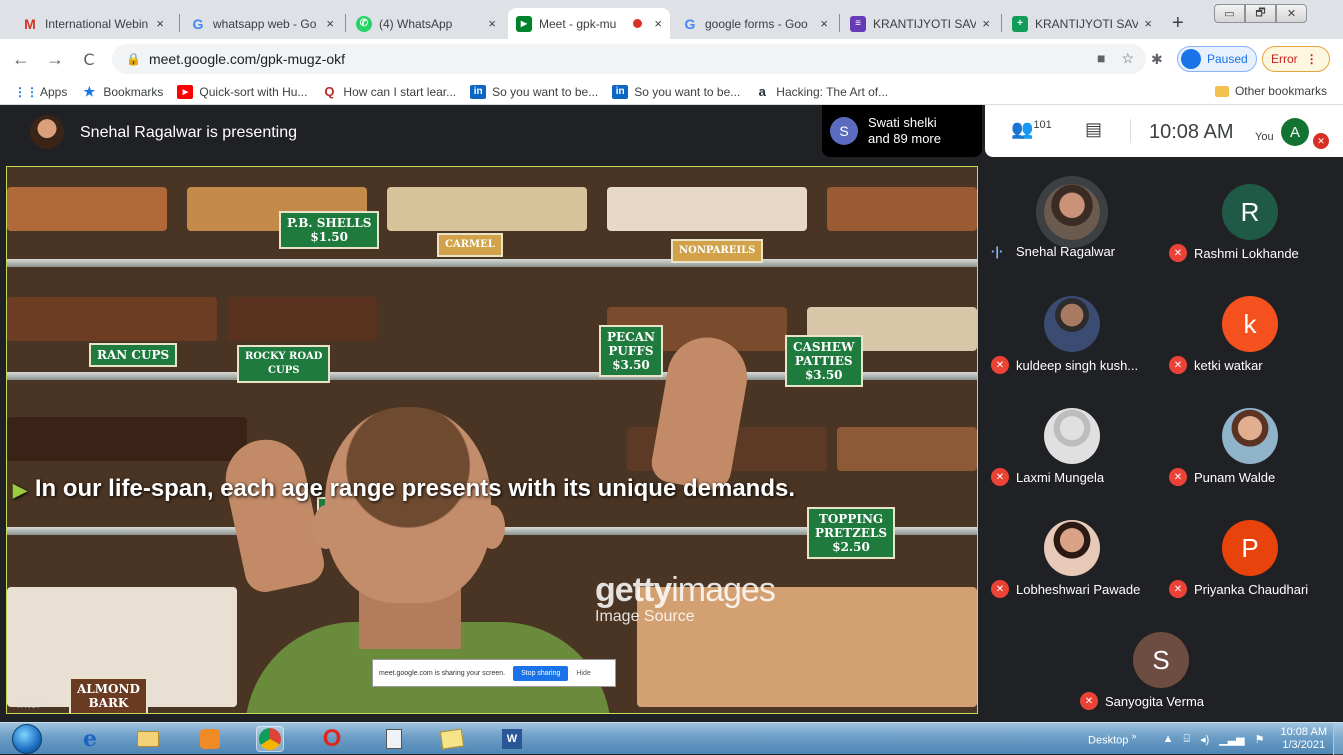  What do you see at coordinates (1042, 125) in the screenshot?
I see `people-count: 101` at bounding box center [1042, 125].